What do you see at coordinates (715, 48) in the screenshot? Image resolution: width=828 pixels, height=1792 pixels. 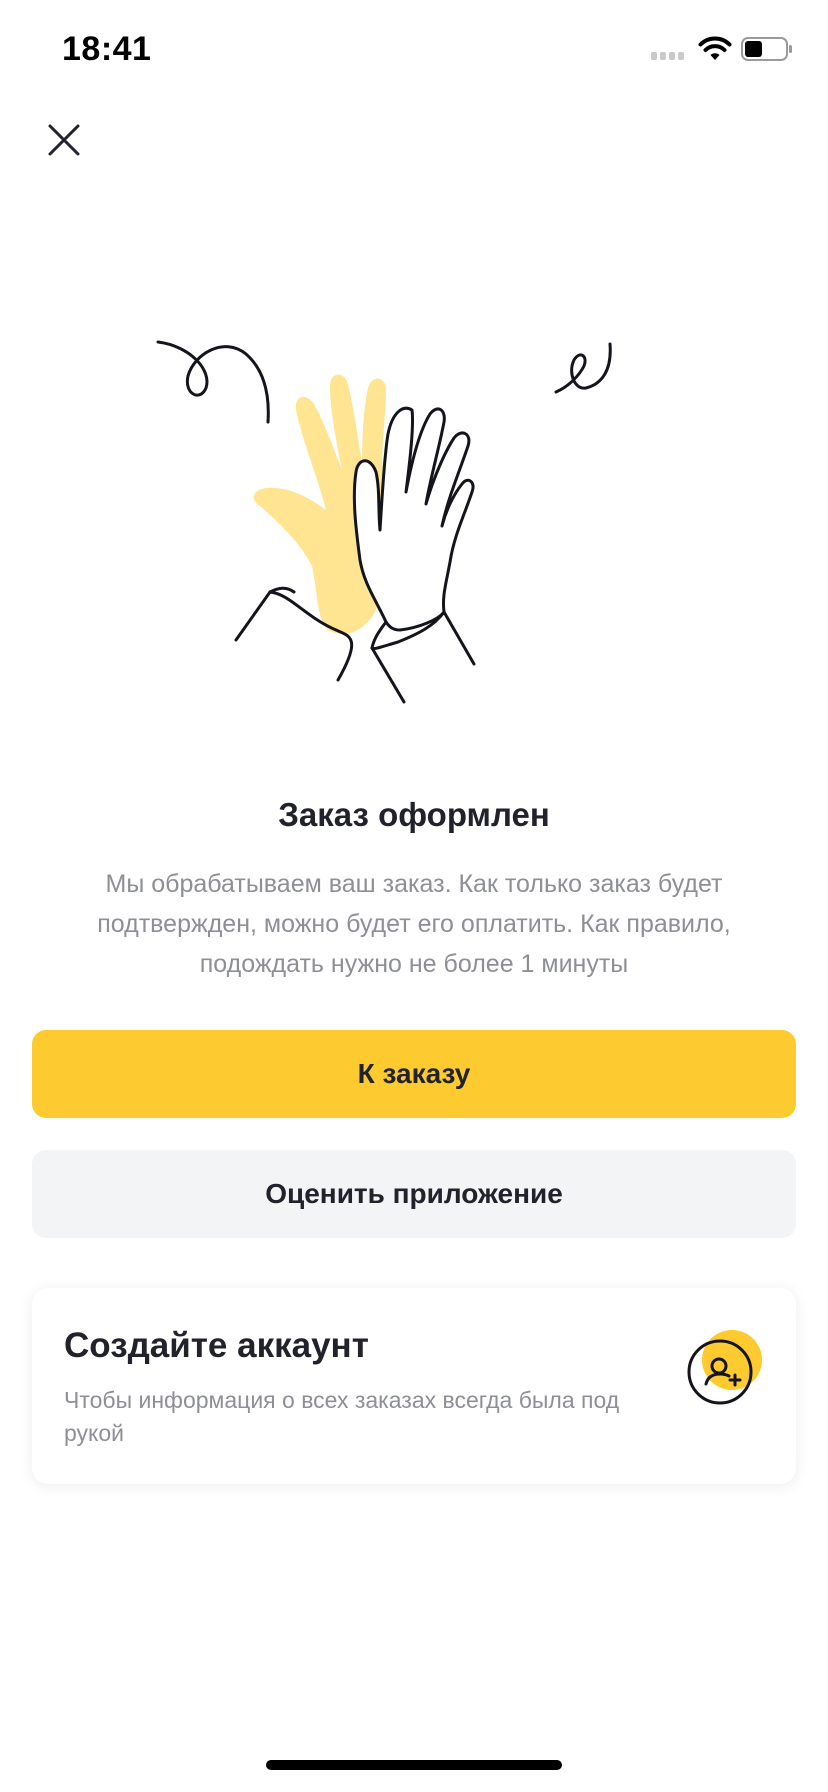 I see `wifi-icon` at bounding box center [715, 48].